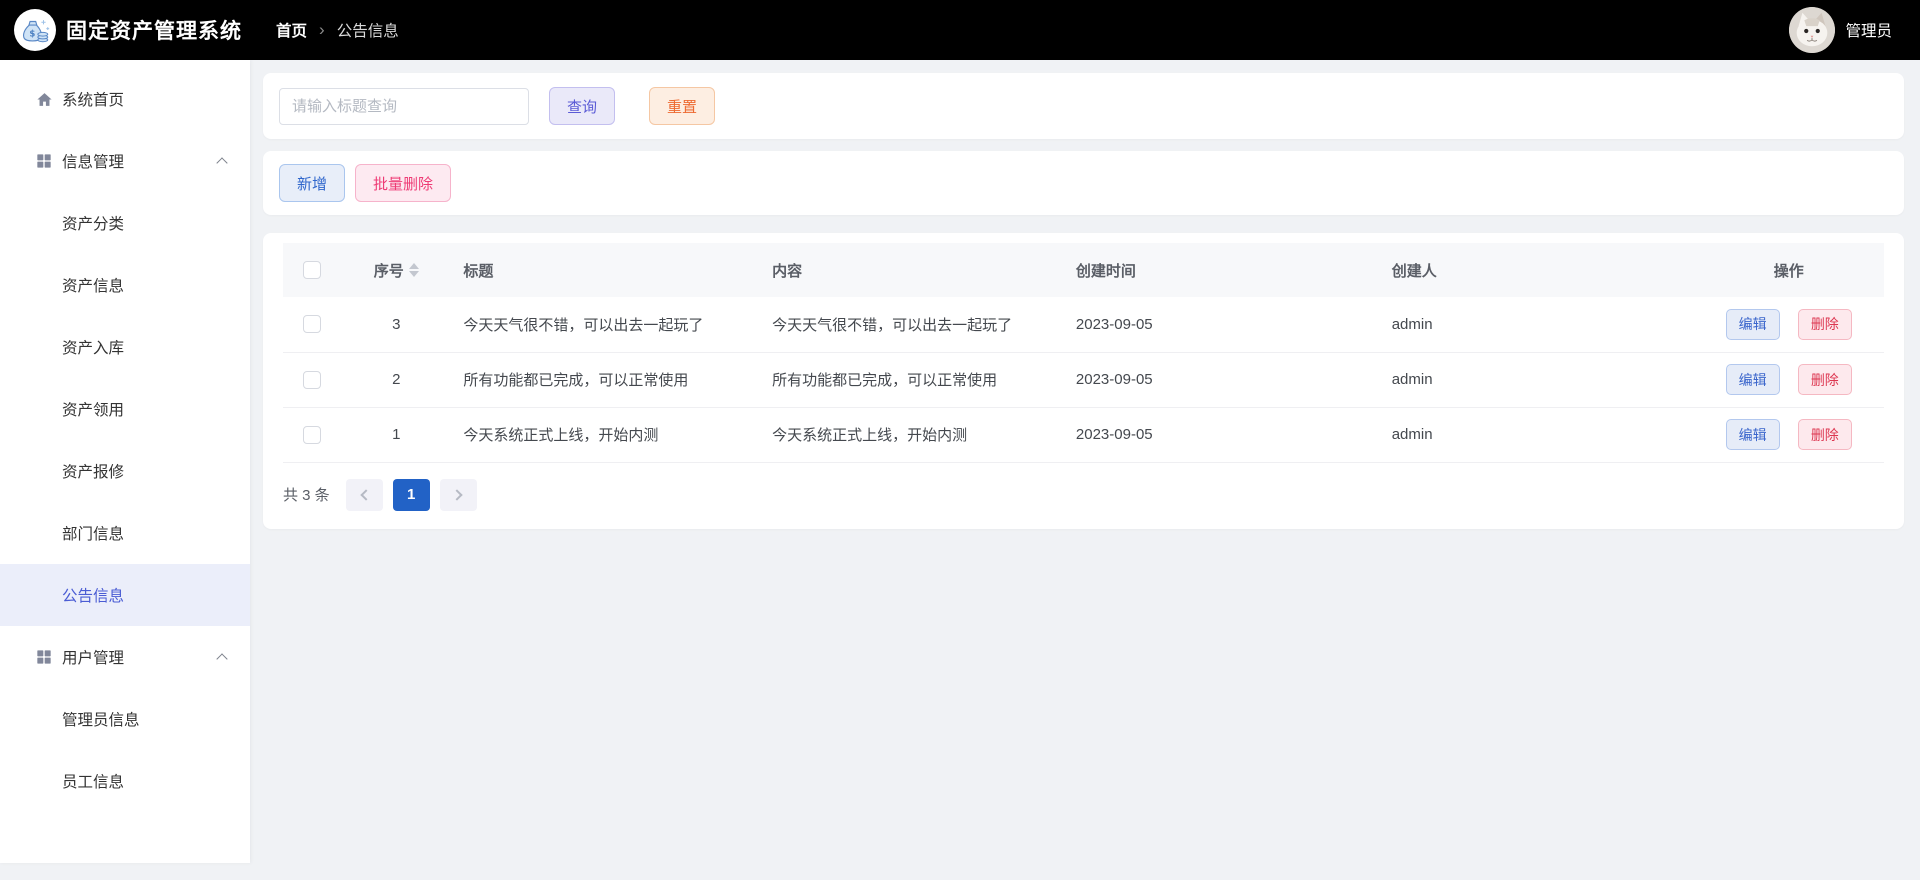 The image size is (1920, 880). I want to click on cell-title: 今天系统正式上线，开始内测, so click(602, 435).